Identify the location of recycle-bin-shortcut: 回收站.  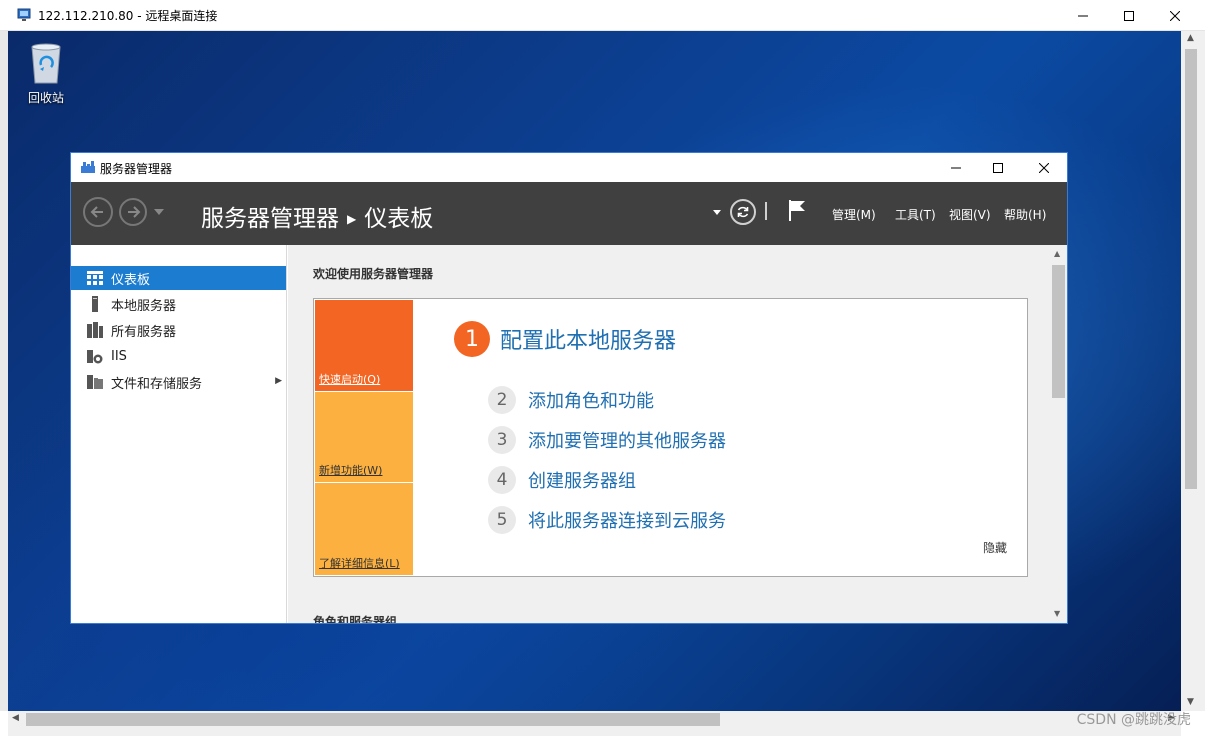
(46, 72).